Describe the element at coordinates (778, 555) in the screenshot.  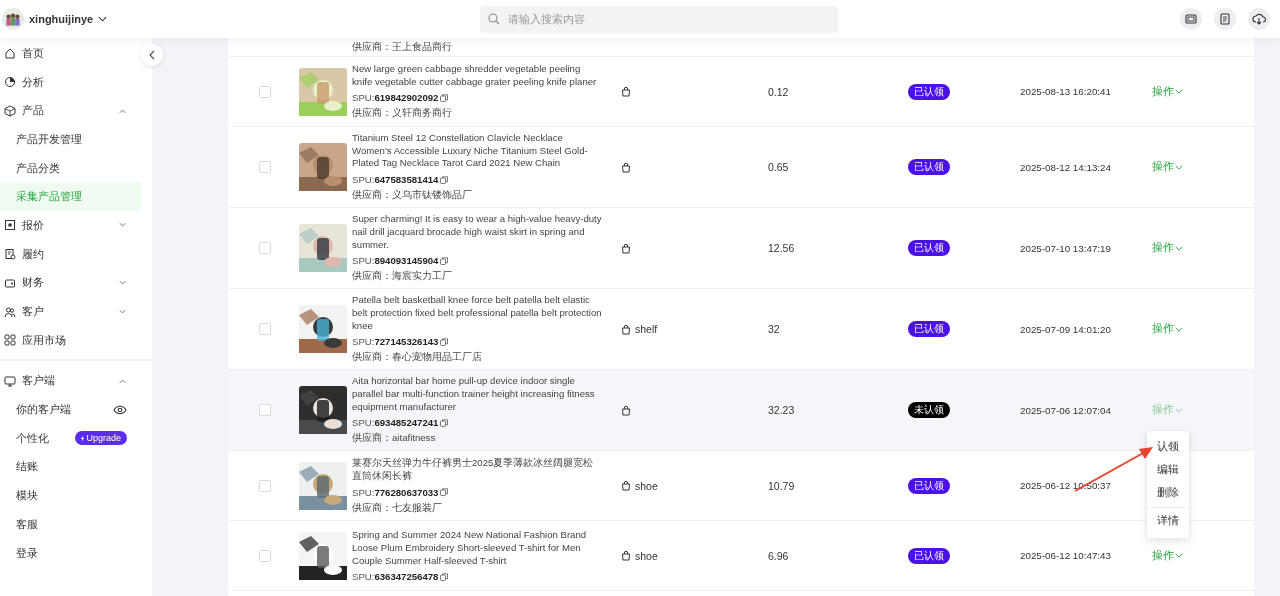
I see `price-text: 6.96` at that location.